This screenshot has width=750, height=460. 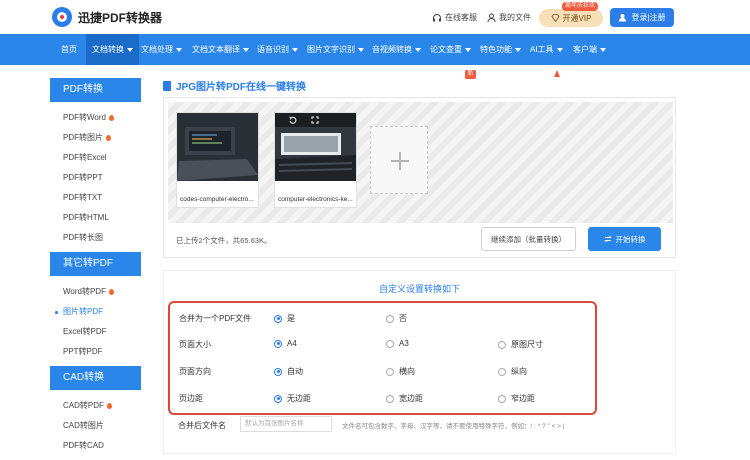 I want to click on new-badge: 新, so click(x=470, y=74).